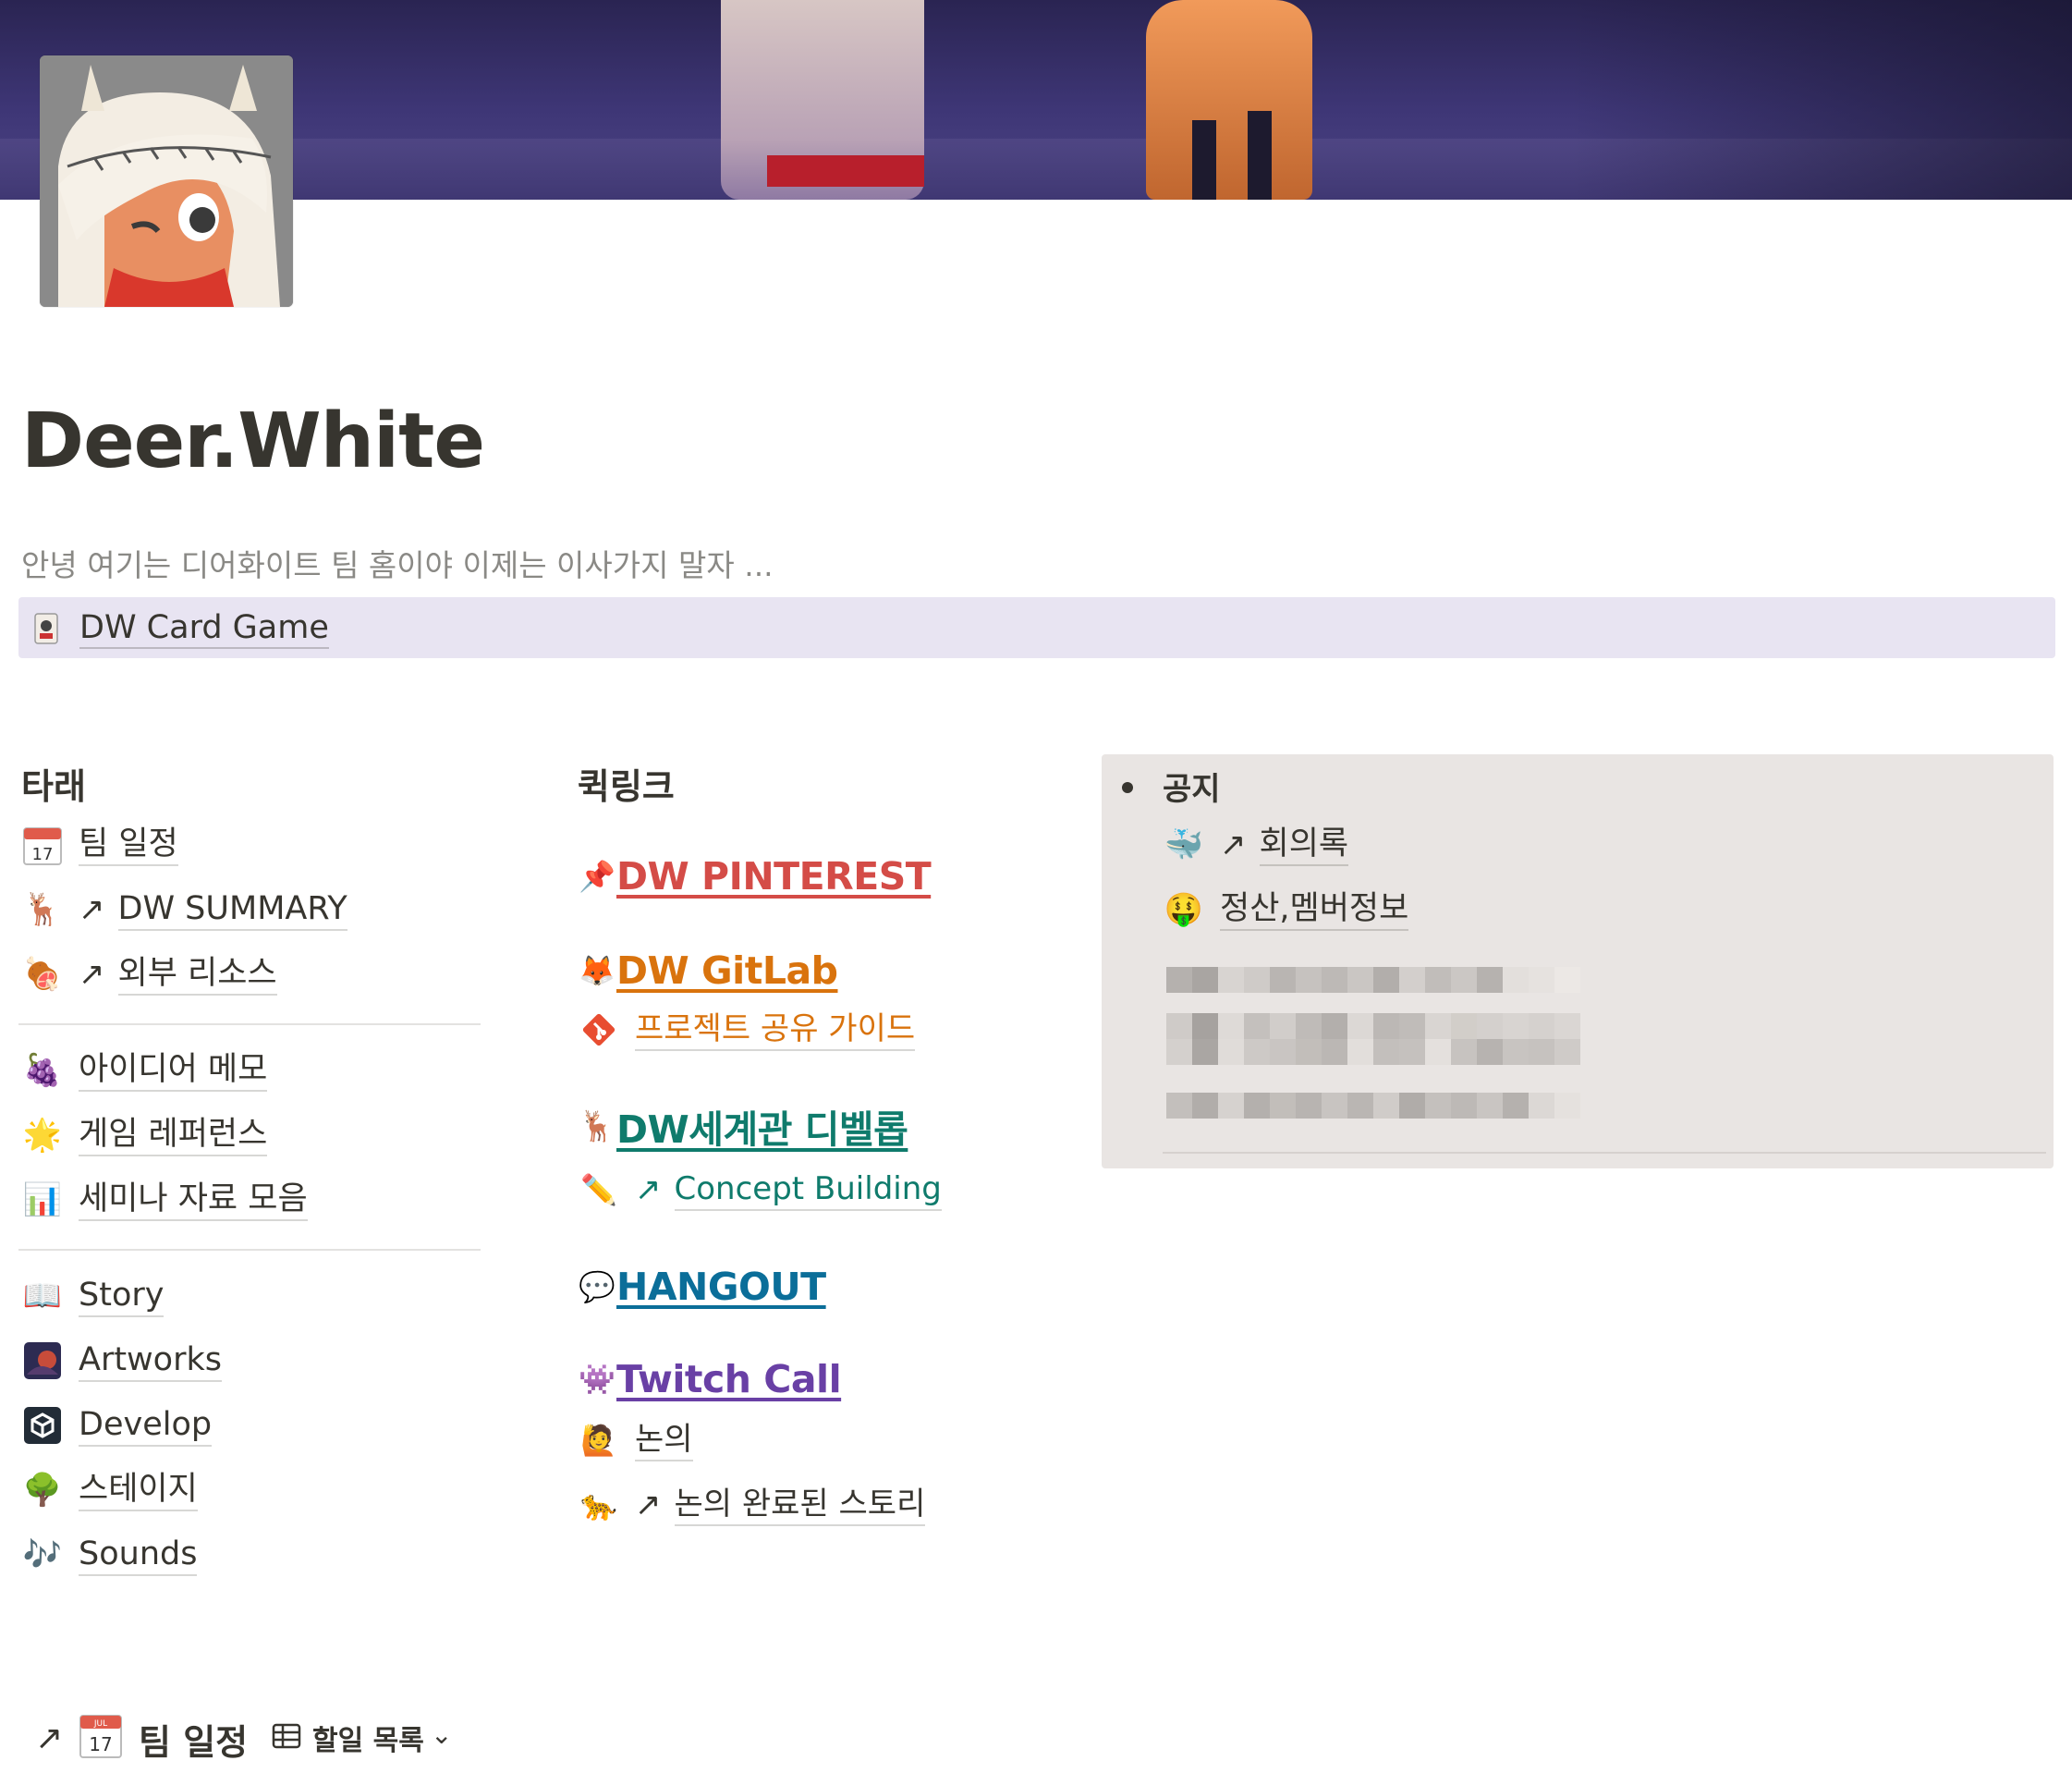  I want to click on artwork-icon, so click(42, 1361).